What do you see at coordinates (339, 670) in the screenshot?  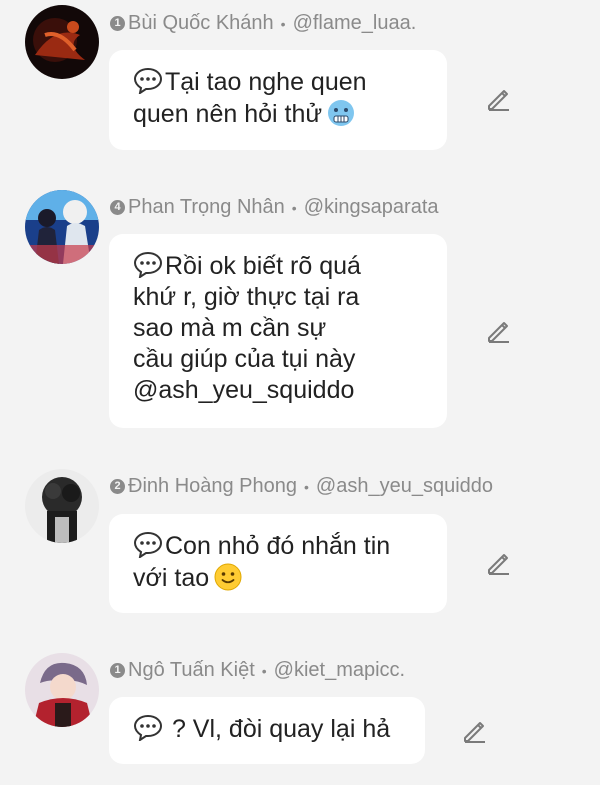 I see `author-handle: @kiet_mapicc.` at bounding box center [339, 670].